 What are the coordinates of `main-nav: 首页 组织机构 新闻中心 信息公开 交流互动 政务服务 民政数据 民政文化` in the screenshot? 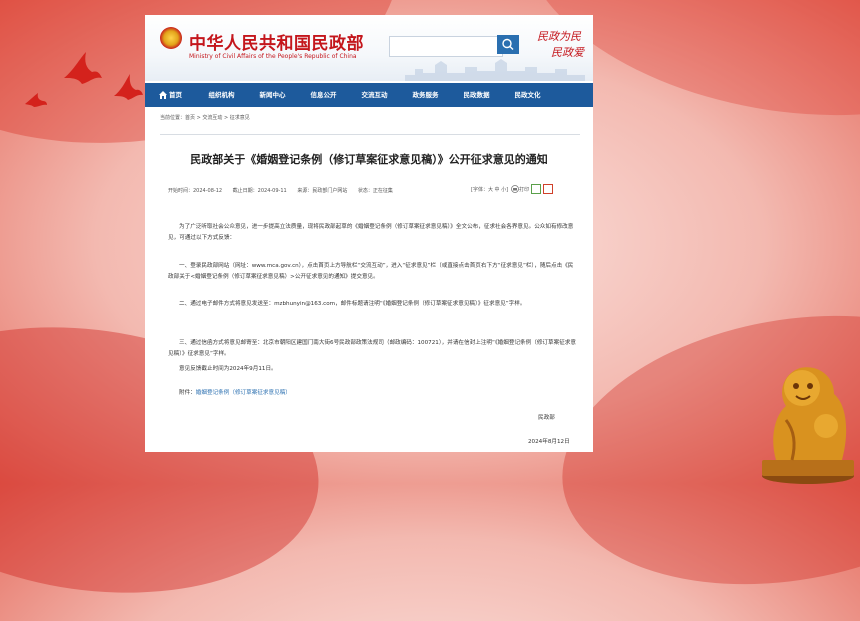 It's located at (369, 95).